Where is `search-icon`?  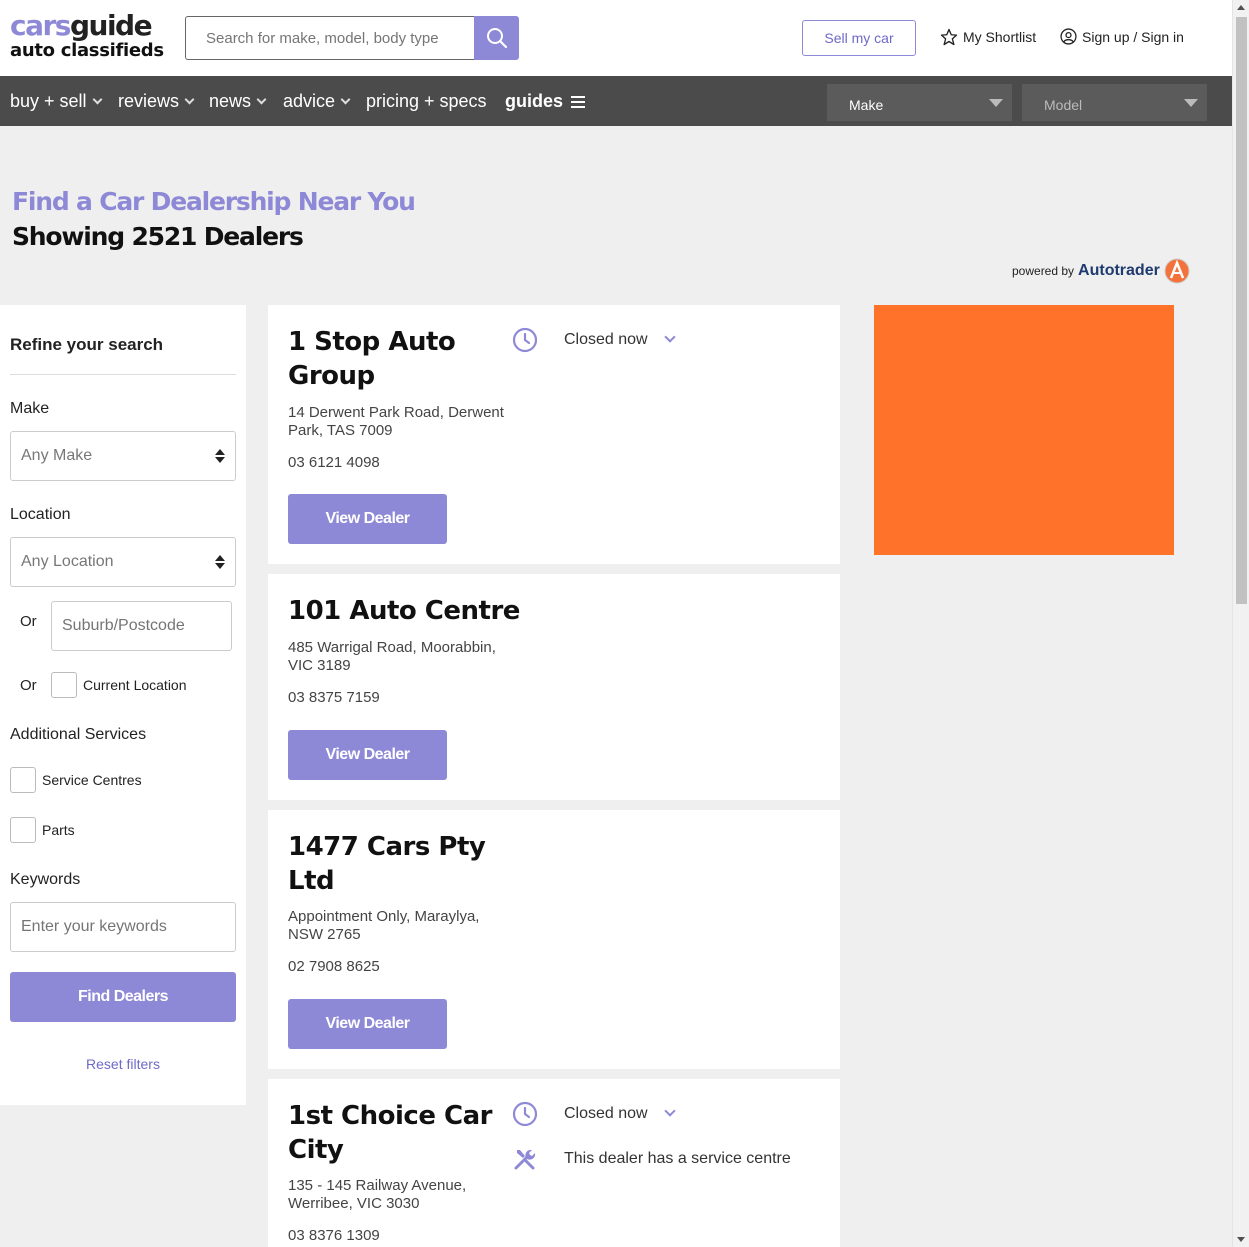
search-icon is located at coordinates (496, 38).